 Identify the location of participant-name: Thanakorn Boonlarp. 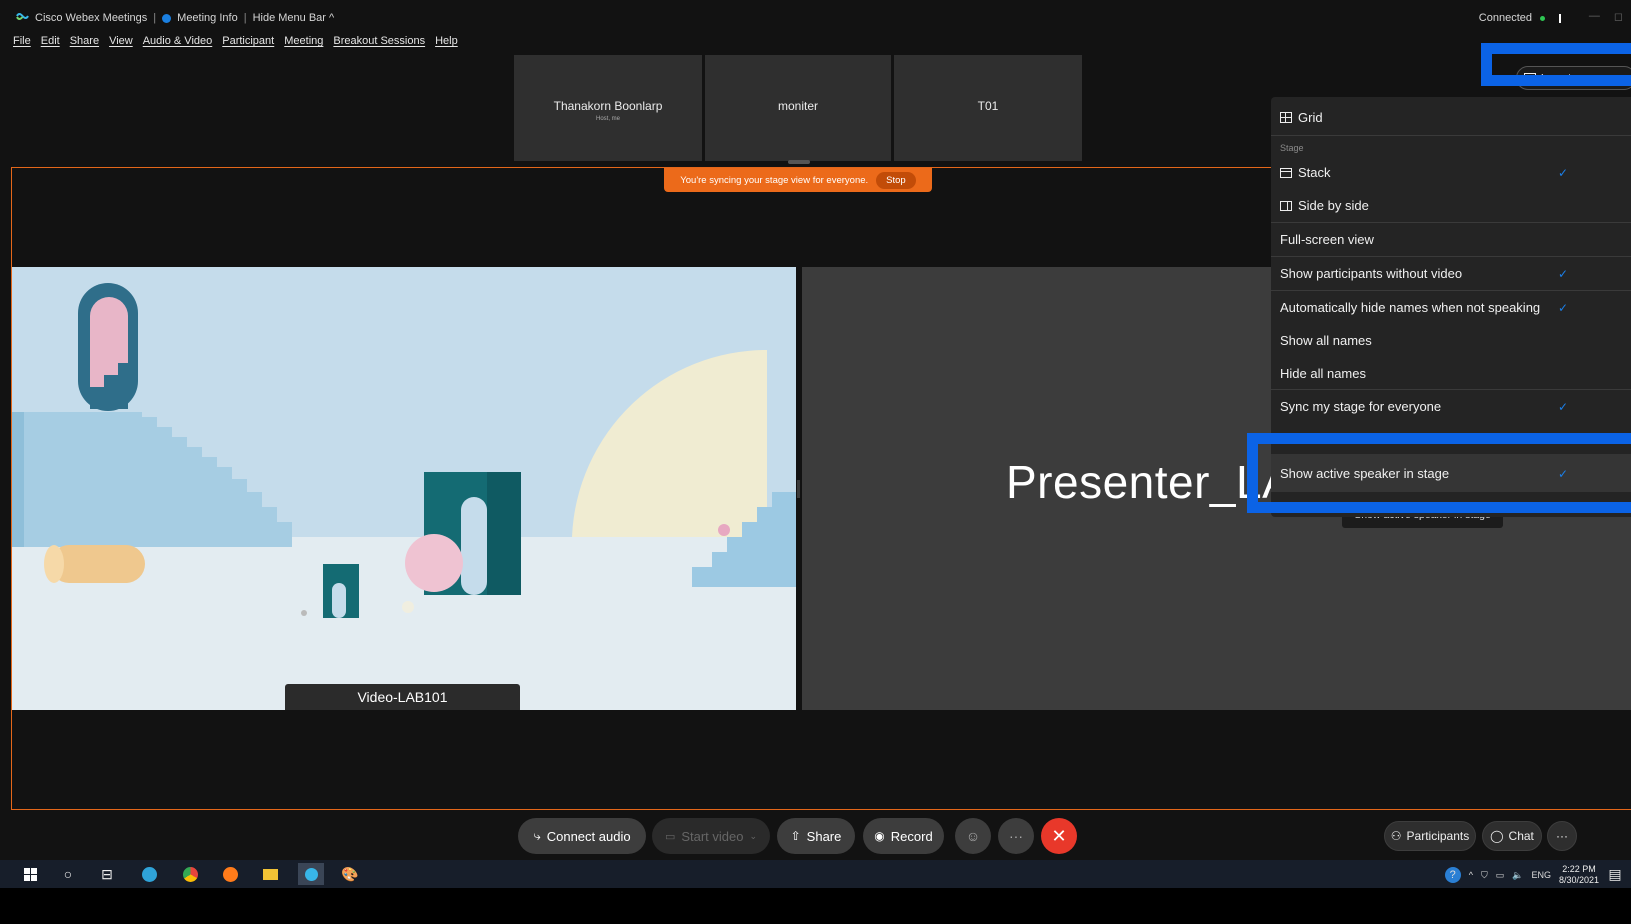
(608, 106).